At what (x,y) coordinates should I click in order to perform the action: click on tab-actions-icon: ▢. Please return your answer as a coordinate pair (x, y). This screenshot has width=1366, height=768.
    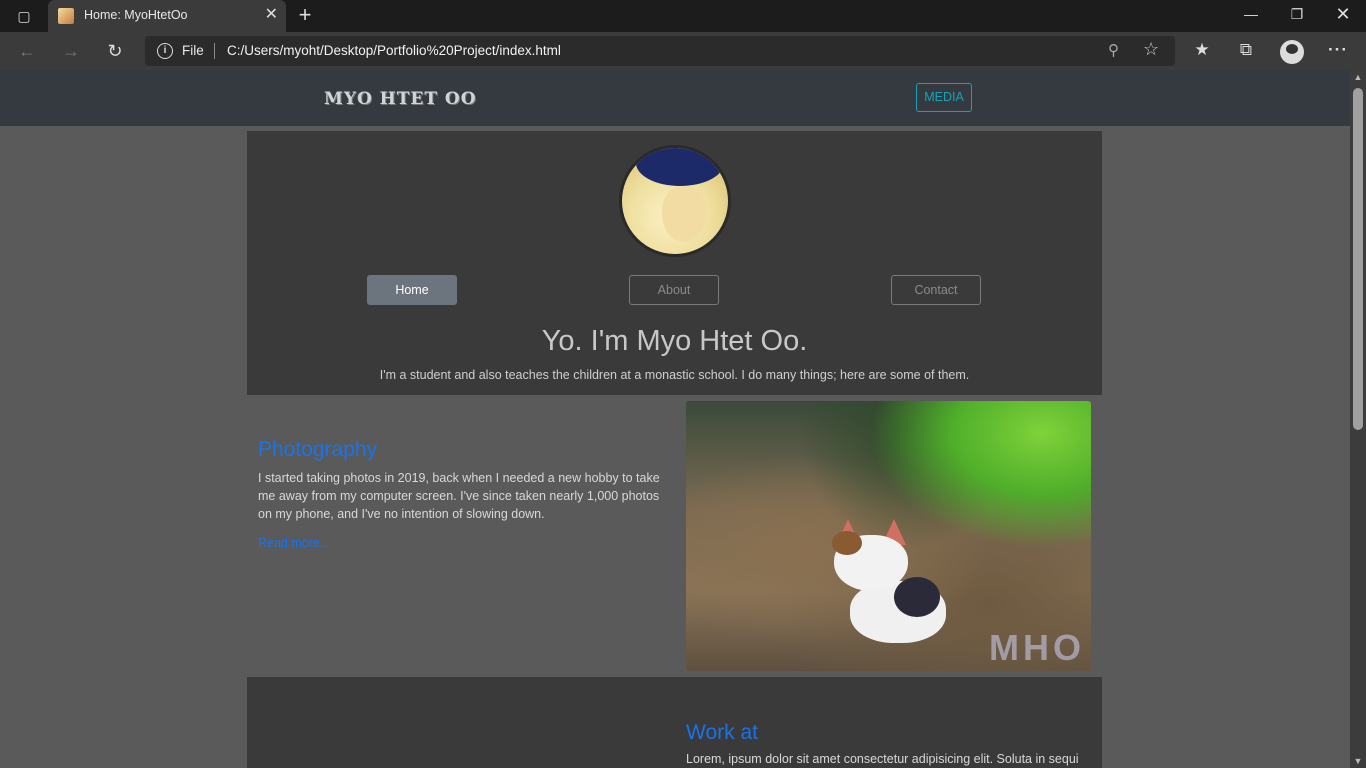
    Looking at the image, I should click on (24, 16).